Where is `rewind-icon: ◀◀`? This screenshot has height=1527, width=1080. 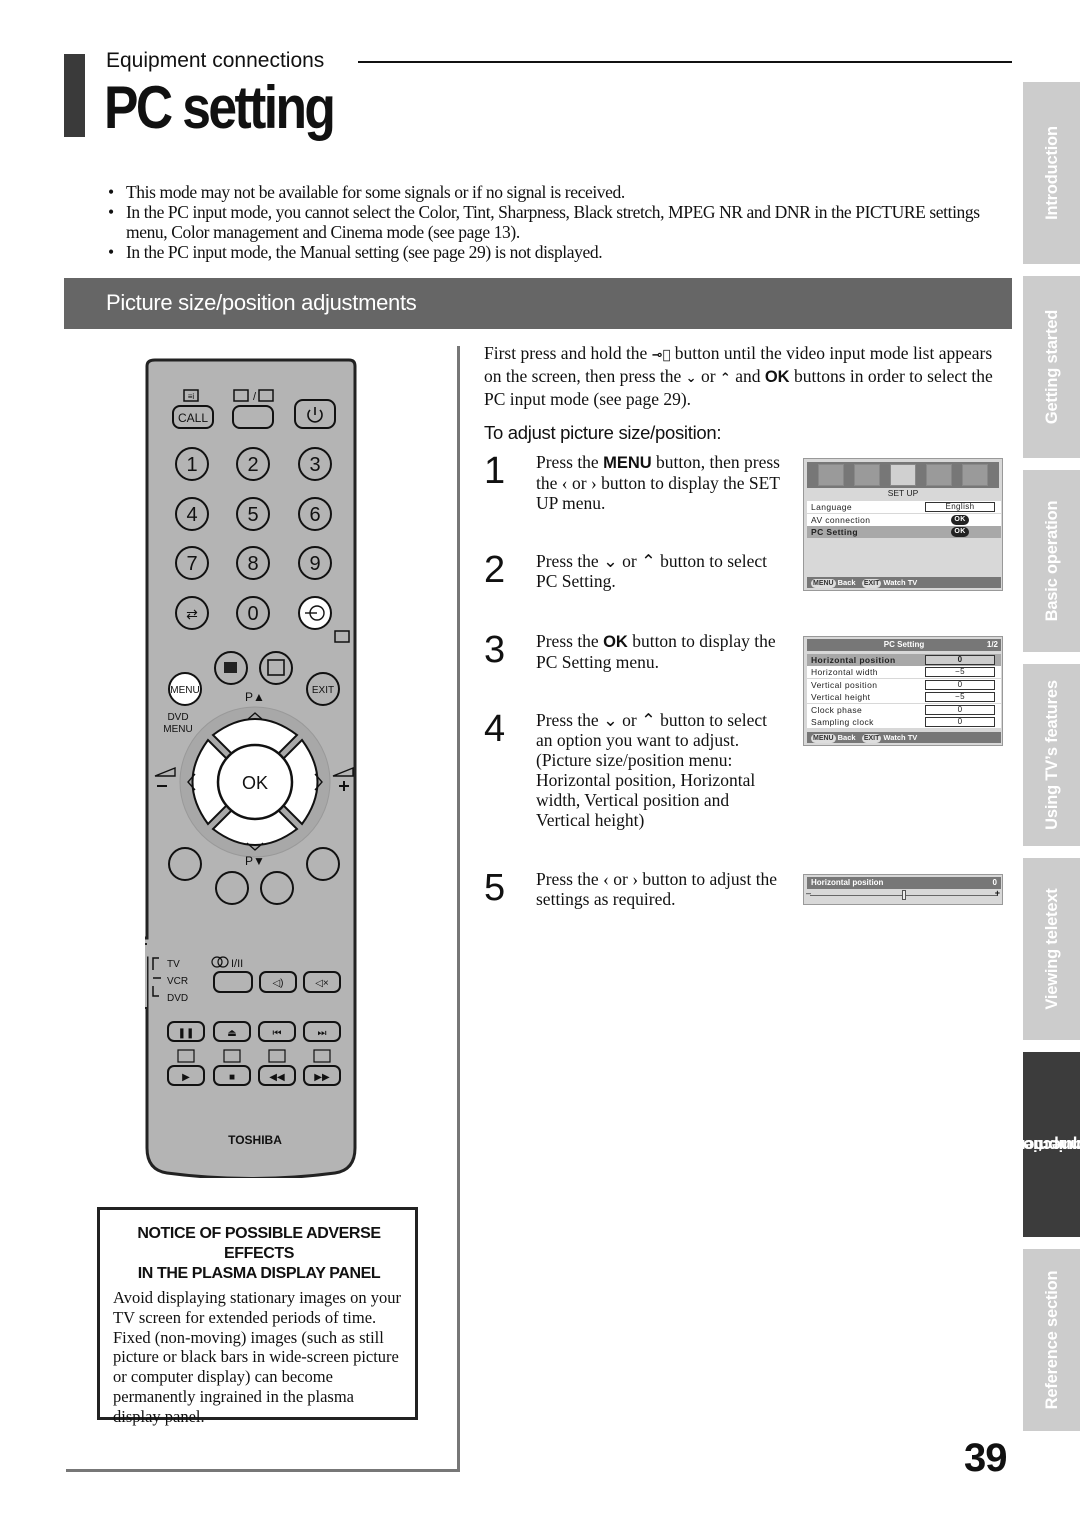
rewind-icon: ◀◀ is located at coordinates (277, 1077).